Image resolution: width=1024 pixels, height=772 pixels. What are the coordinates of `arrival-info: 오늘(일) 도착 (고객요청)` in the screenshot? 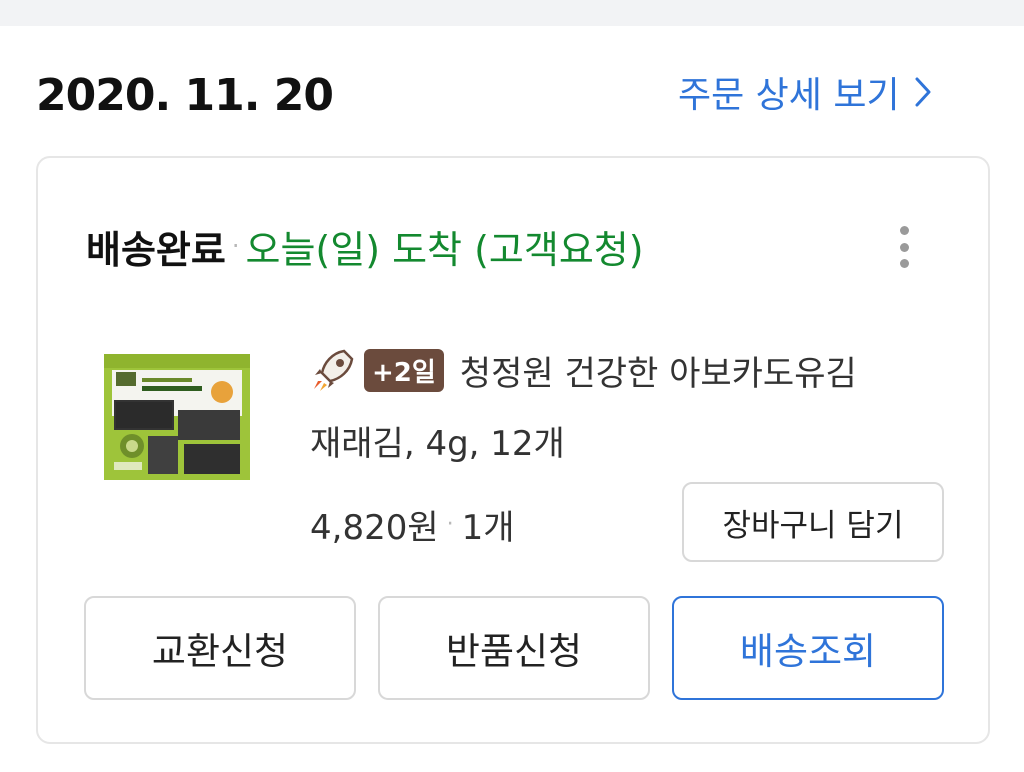 It's located at (444, 249).